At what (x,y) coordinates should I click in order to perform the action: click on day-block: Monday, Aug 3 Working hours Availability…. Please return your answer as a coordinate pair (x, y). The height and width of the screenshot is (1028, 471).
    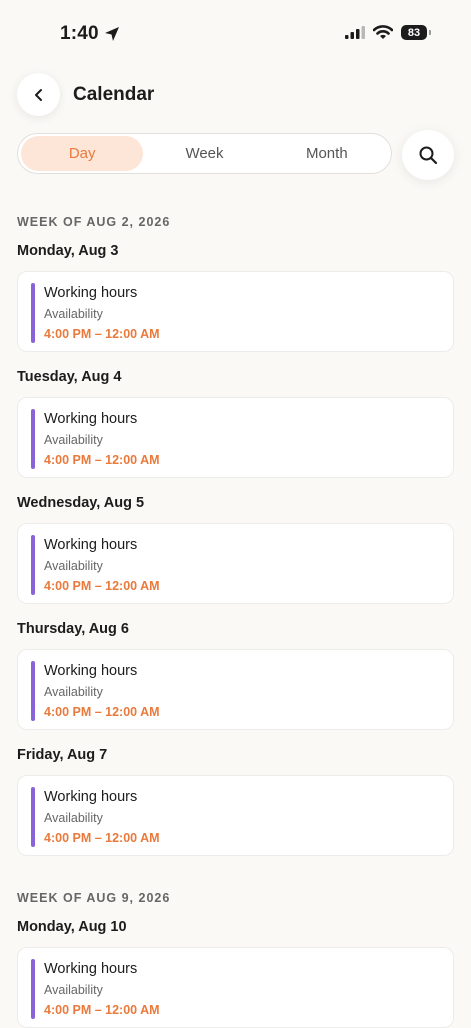
    Looking at the image, I should click on (235, 297).